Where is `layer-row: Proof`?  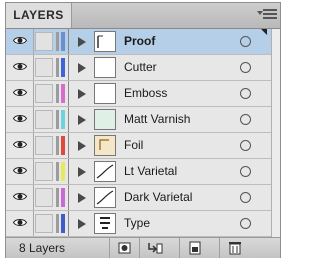
layer-row: Proof is located at coordinates (138, 42).